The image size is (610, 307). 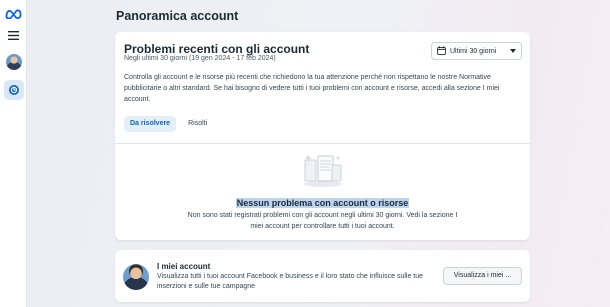 I want to click on left-rail, so click(x=13, y=153).